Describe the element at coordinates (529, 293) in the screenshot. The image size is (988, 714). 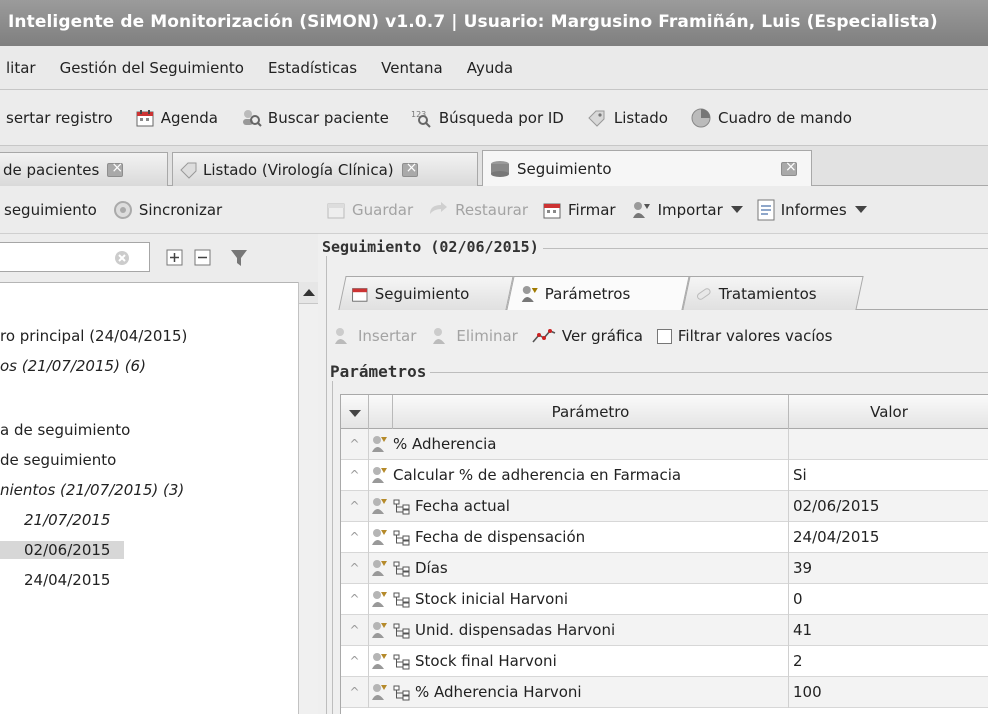
I see `parameters-icon` at that location.